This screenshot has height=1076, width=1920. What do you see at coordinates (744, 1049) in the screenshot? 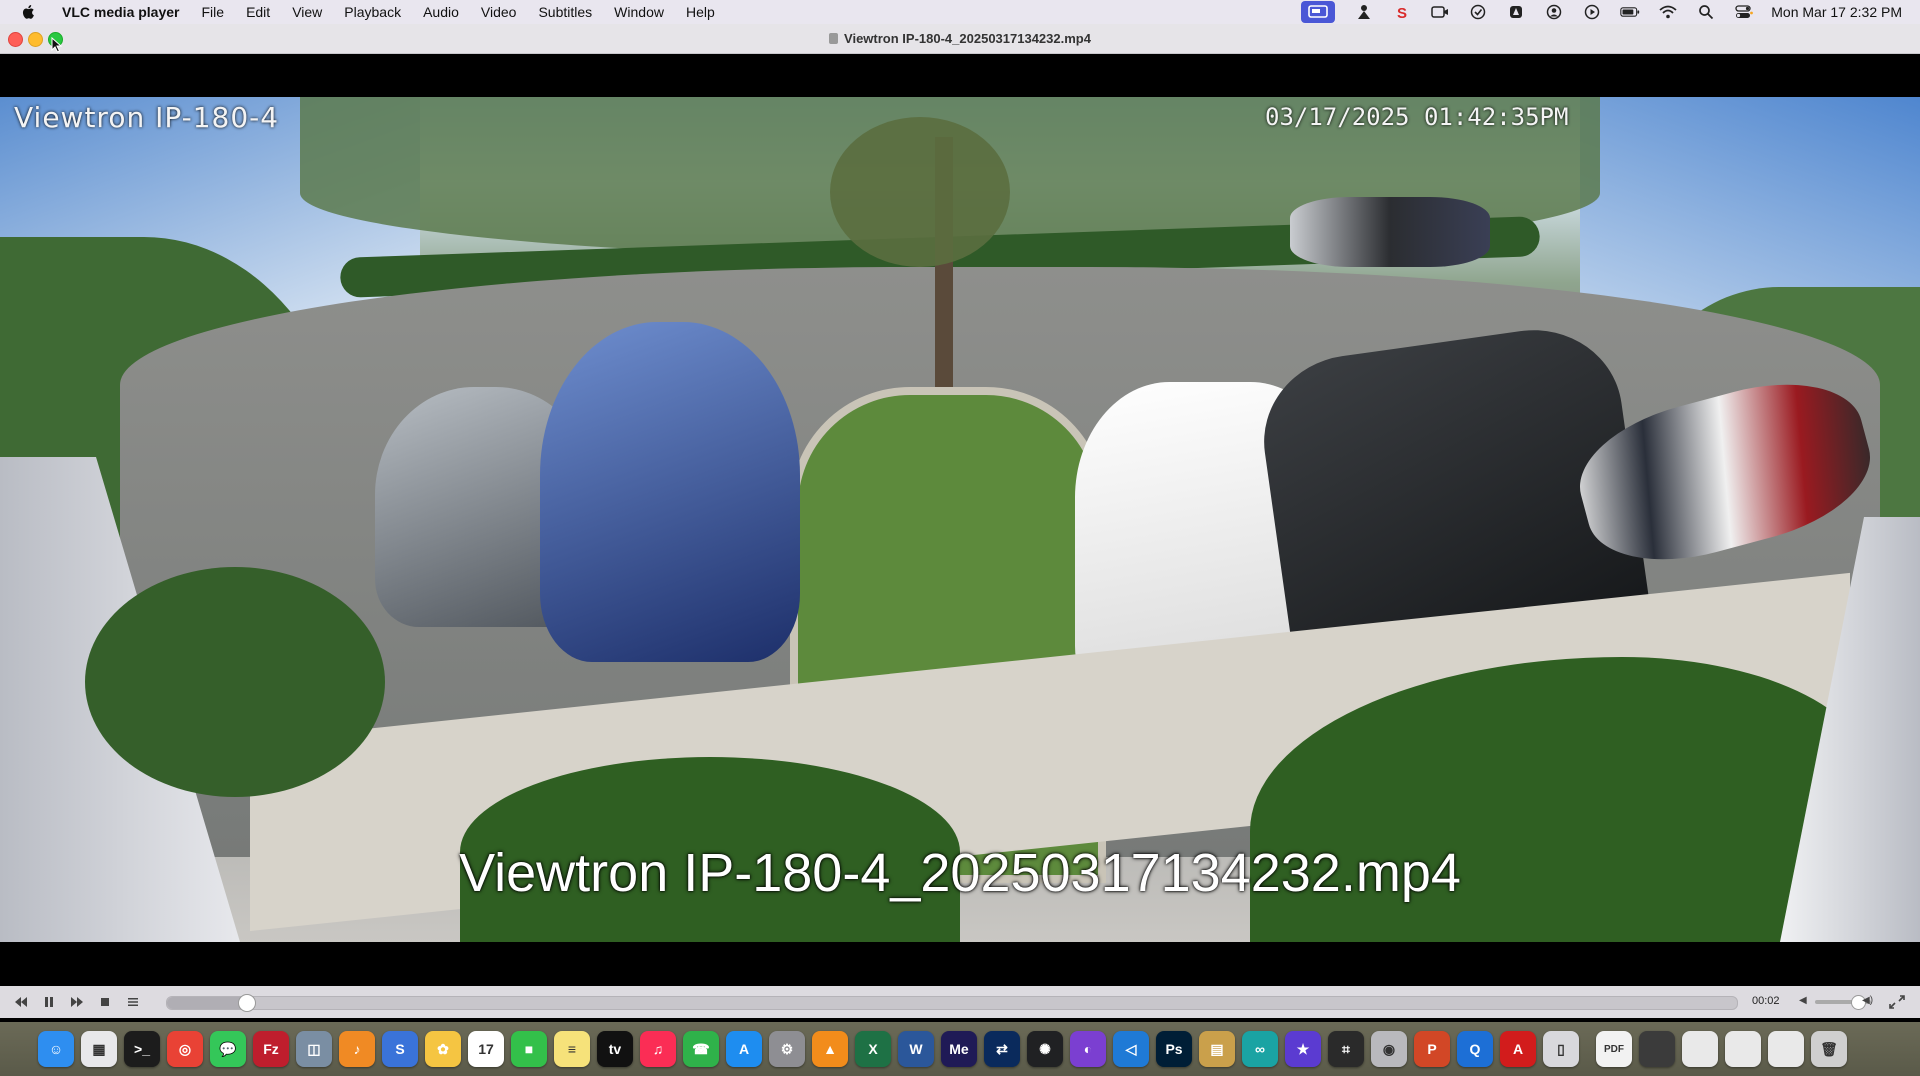
I see `appstore-icon: A` at bounding box center [744, 1049].